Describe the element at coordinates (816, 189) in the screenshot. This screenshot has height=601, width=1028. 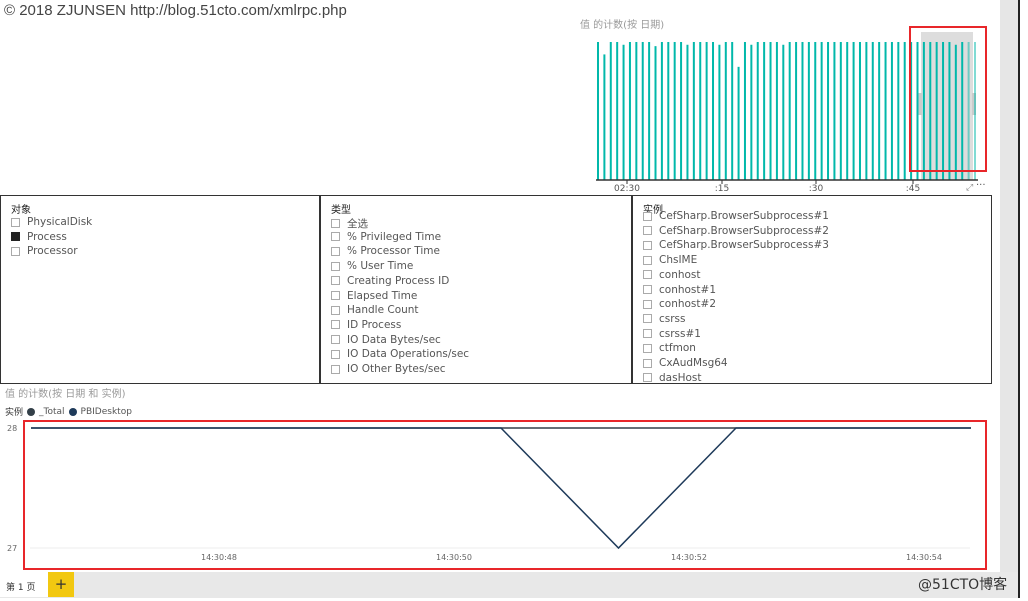
I see `x-tick-label: :30` at that location.